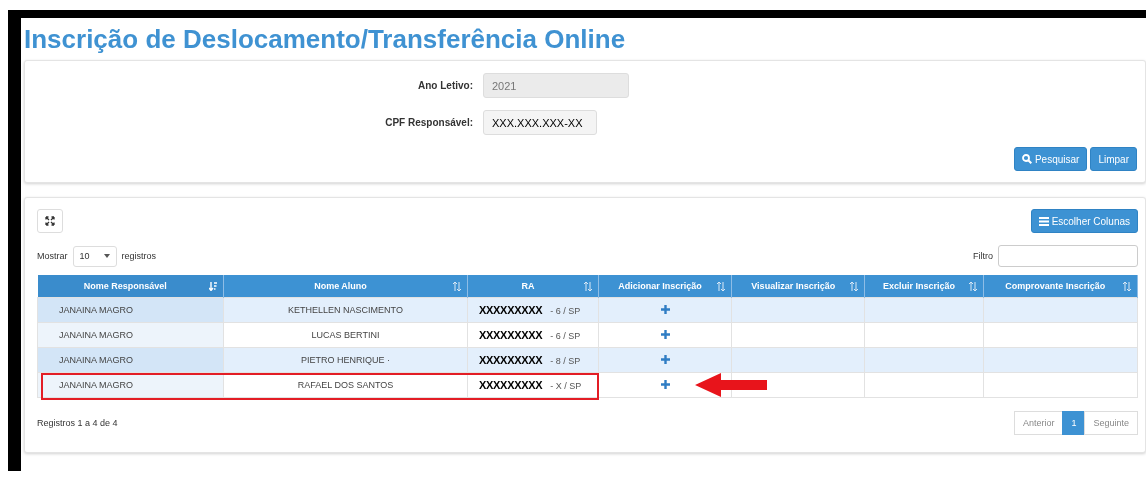 This screenshot has height=479, width=1146. I want to click on search-icon, so click(1026, 159).